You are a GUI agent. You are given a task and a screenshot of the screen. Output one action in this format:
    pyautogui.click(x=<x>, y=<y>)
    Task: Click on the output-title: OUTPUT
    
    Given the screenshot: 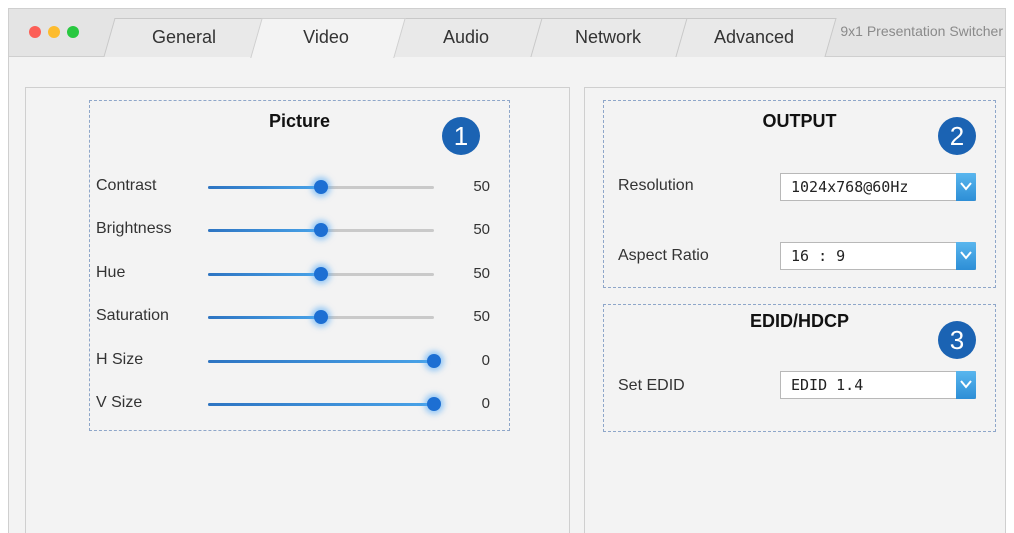 What is the action you would take?
    pyautogui.click(x=799, y=121)
    